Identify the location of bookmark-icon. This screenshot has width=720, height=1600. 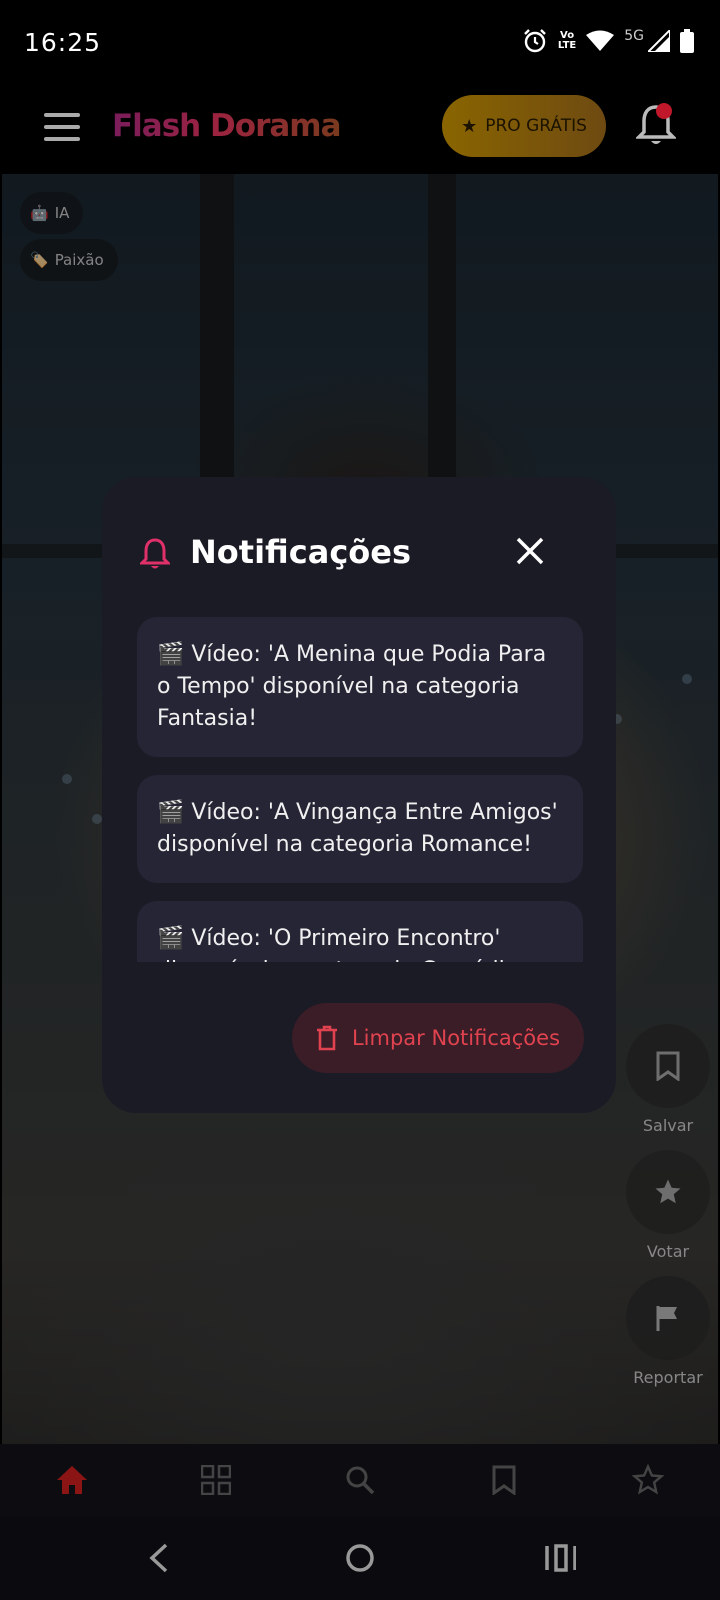
(504, 1480).